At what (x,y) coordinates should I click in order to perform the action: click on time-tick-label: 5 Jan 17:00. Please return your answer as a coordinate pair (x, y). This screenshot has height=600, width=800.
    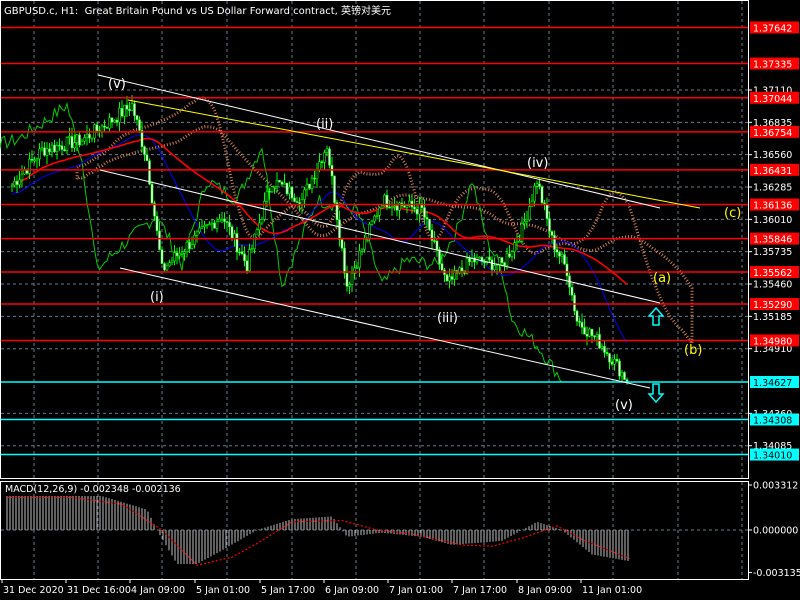
    Looking at the image, I should click on (288, 590).